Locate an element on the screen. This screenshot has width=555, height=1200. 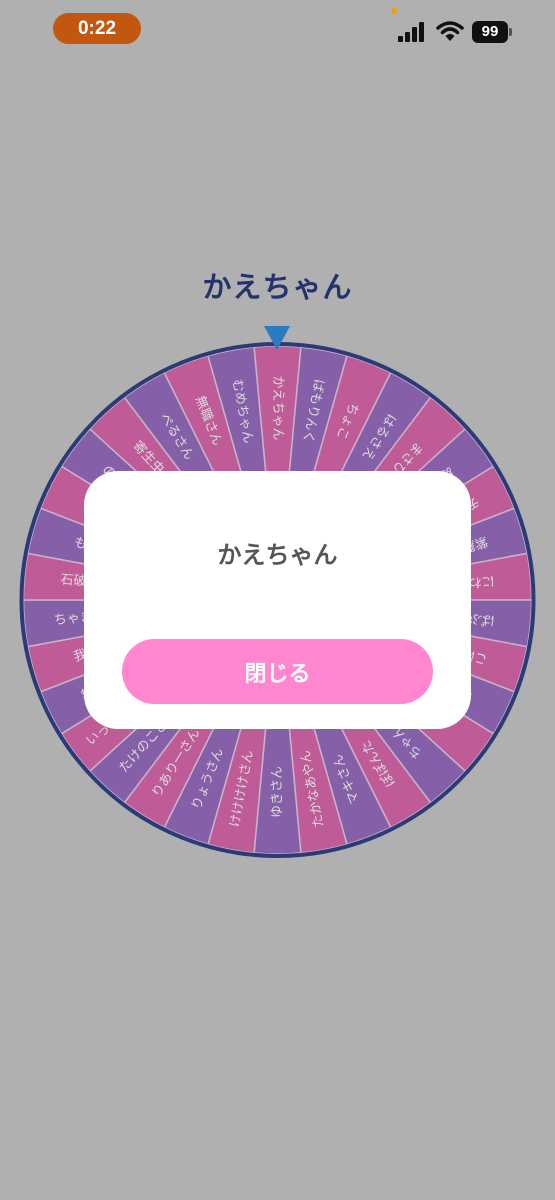
wheel-segment-label: かえちゃん is located at coordinates (277, 407).